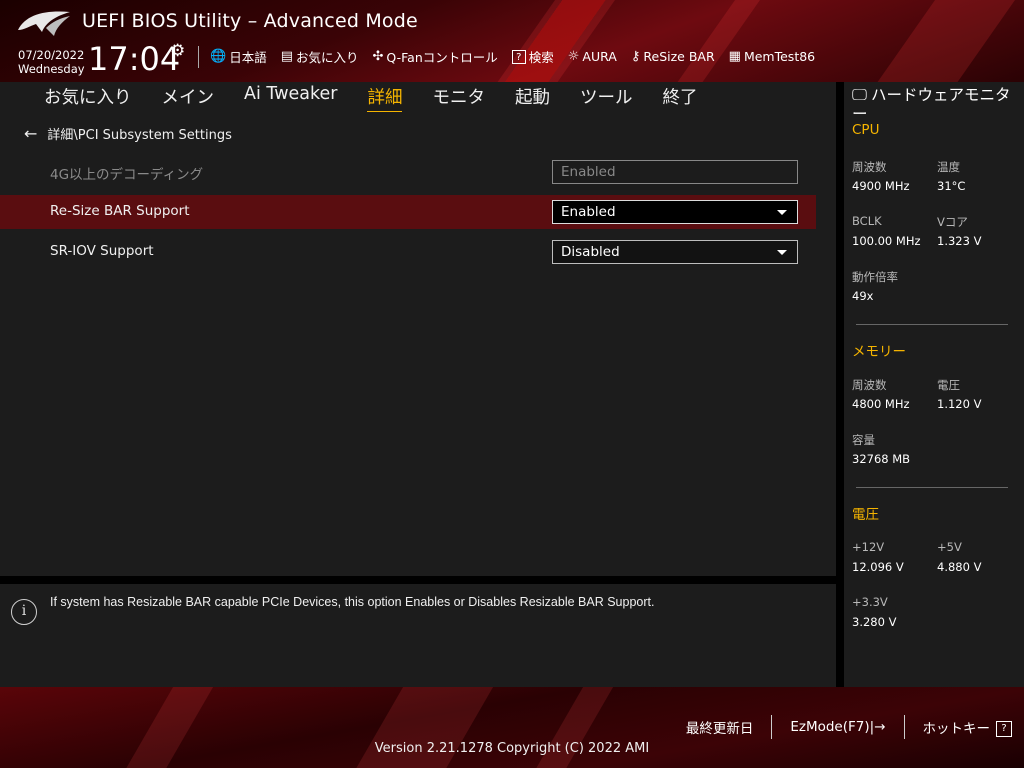 This screenshot has height=768, width=1024. I want to click on v33-label: +3.3V, so click(870, 602).